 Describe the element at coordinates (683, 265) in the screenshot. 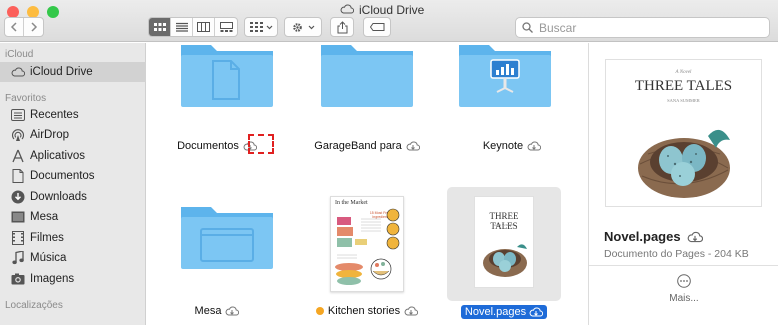

I see `preview-divider` at that location.